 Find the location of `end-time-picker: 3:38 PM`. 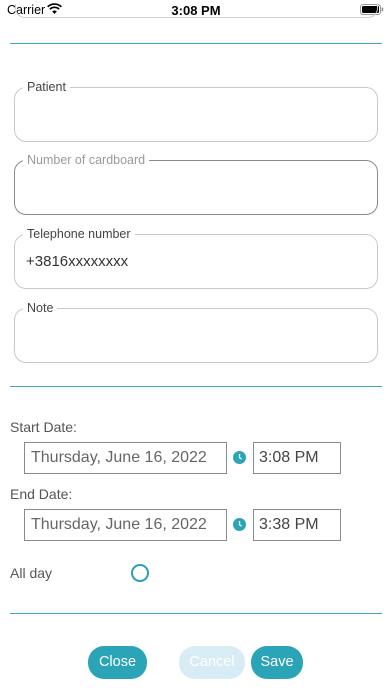

end-time-picker: 3:38 PM is located at coordinates (297, 525).